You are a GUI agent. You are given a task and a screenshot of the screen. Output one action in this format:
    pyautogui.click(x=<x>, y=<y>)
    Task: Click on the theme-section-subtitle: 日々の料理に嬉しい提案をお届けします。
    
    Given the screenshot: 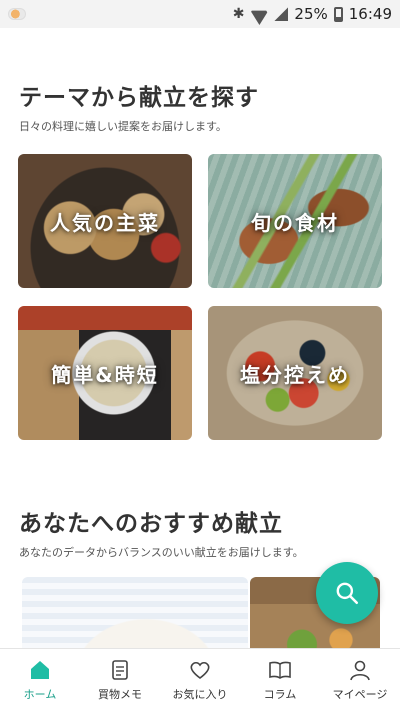 What is the action you would take?
    pyautogui.click(x=123, y=126)
    